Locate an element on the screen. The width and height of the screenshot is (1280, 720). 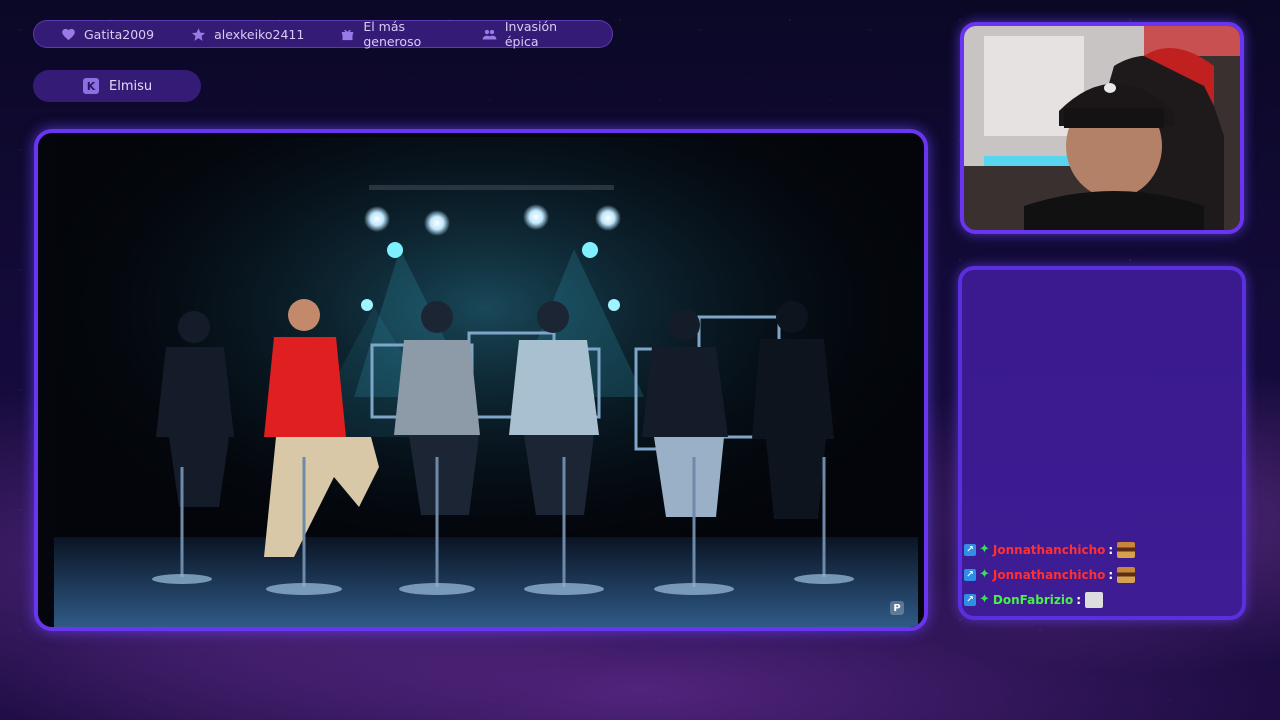
alert-label: Gatita2009 is located at coordinates (119, 34).